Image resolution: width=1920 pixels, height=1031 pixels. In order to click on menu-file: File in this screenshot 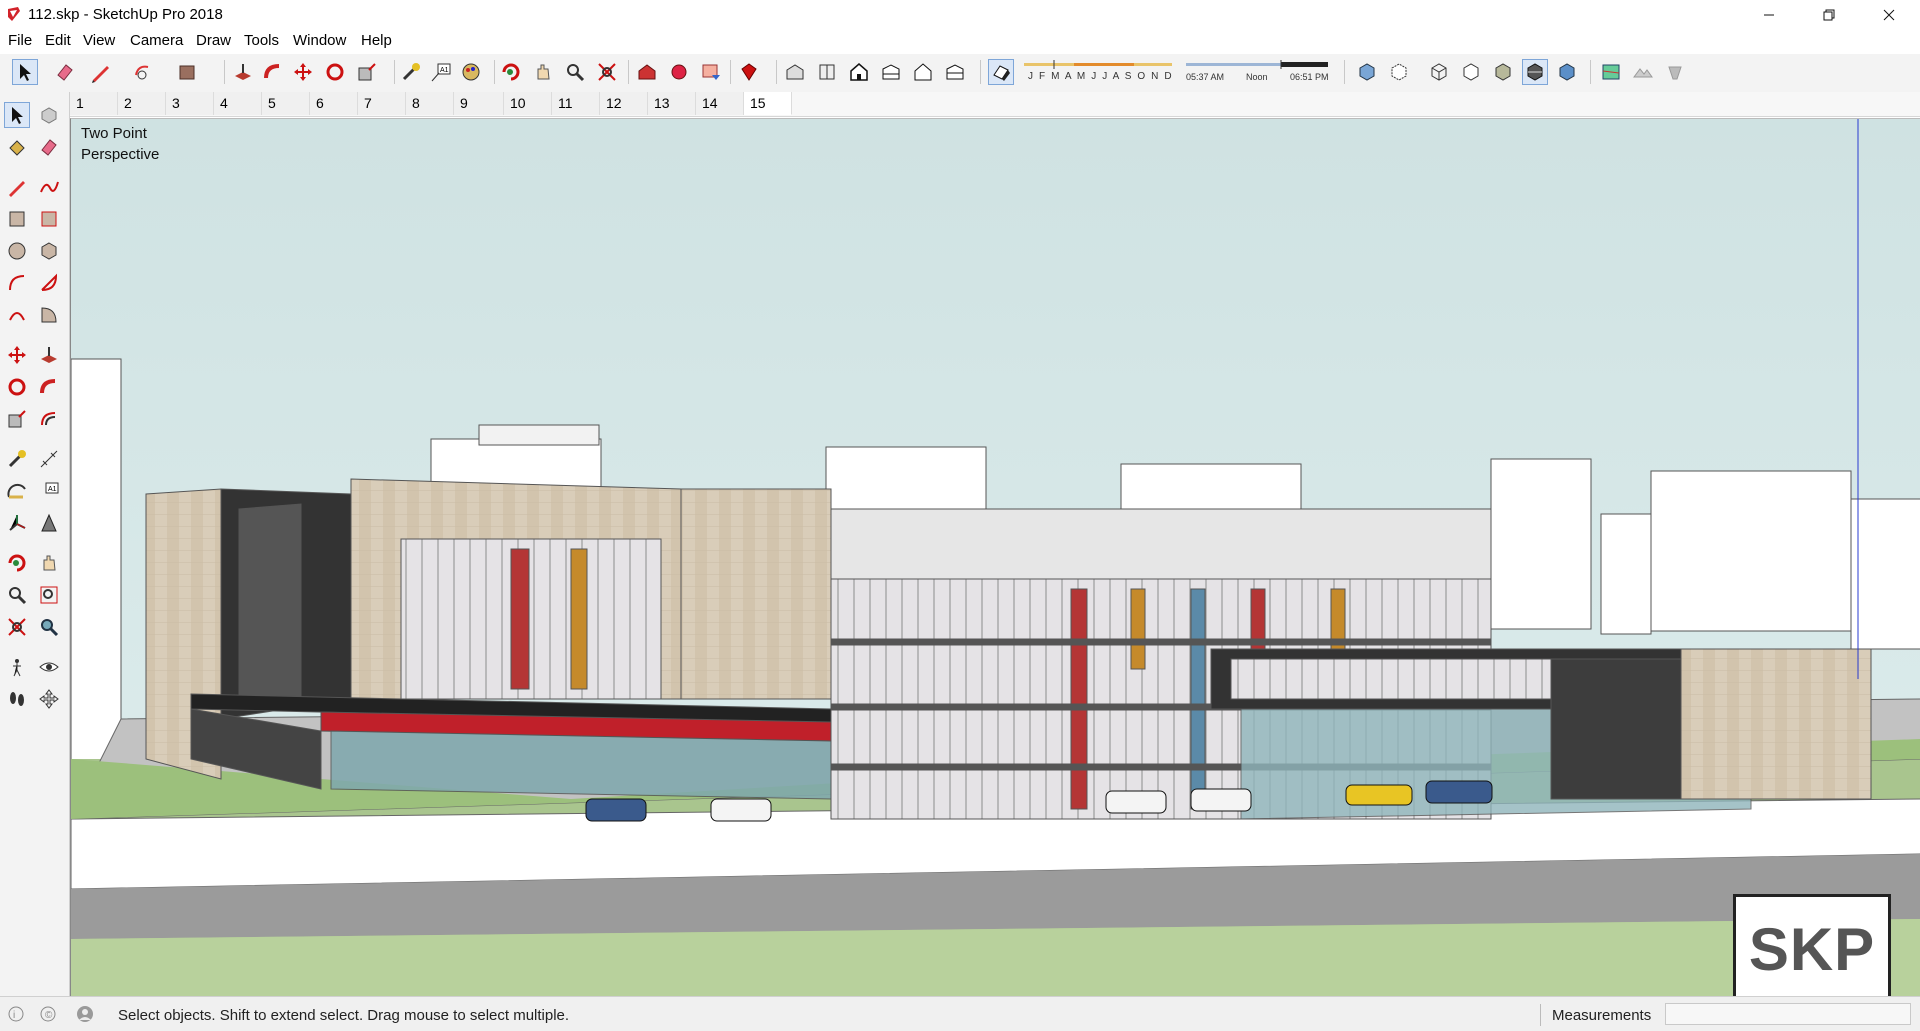, I will do `click(20, 40)`.